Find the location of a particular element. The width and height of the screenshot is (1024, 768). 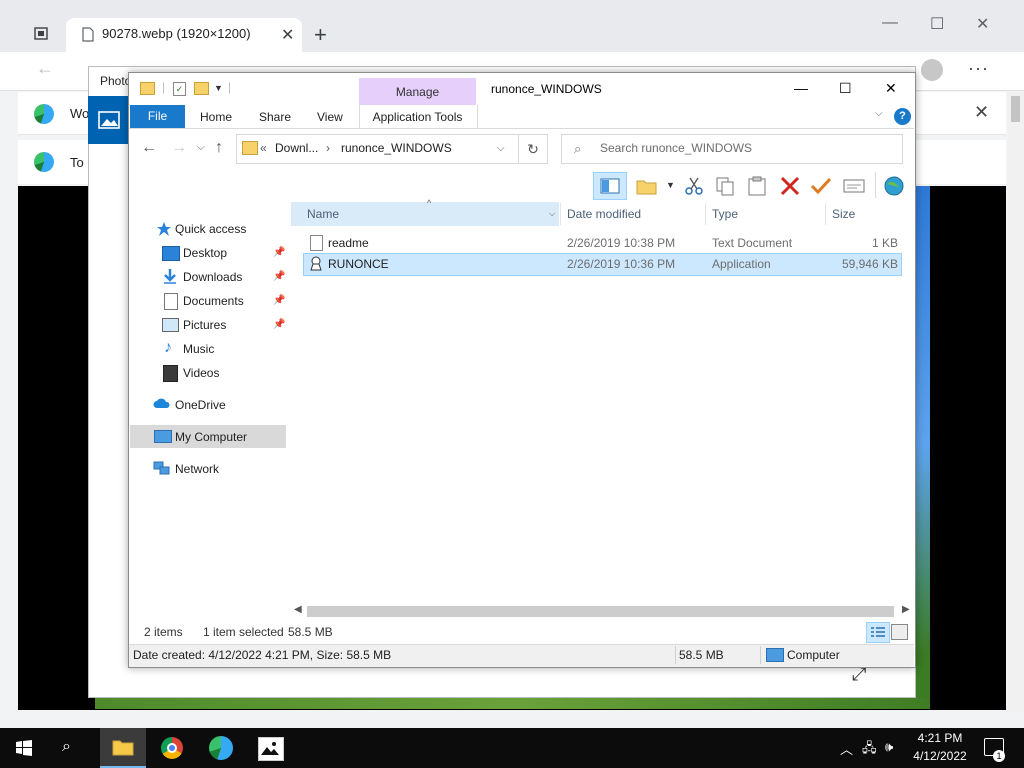

toolbar-divider is located at coordinates (875, 185).